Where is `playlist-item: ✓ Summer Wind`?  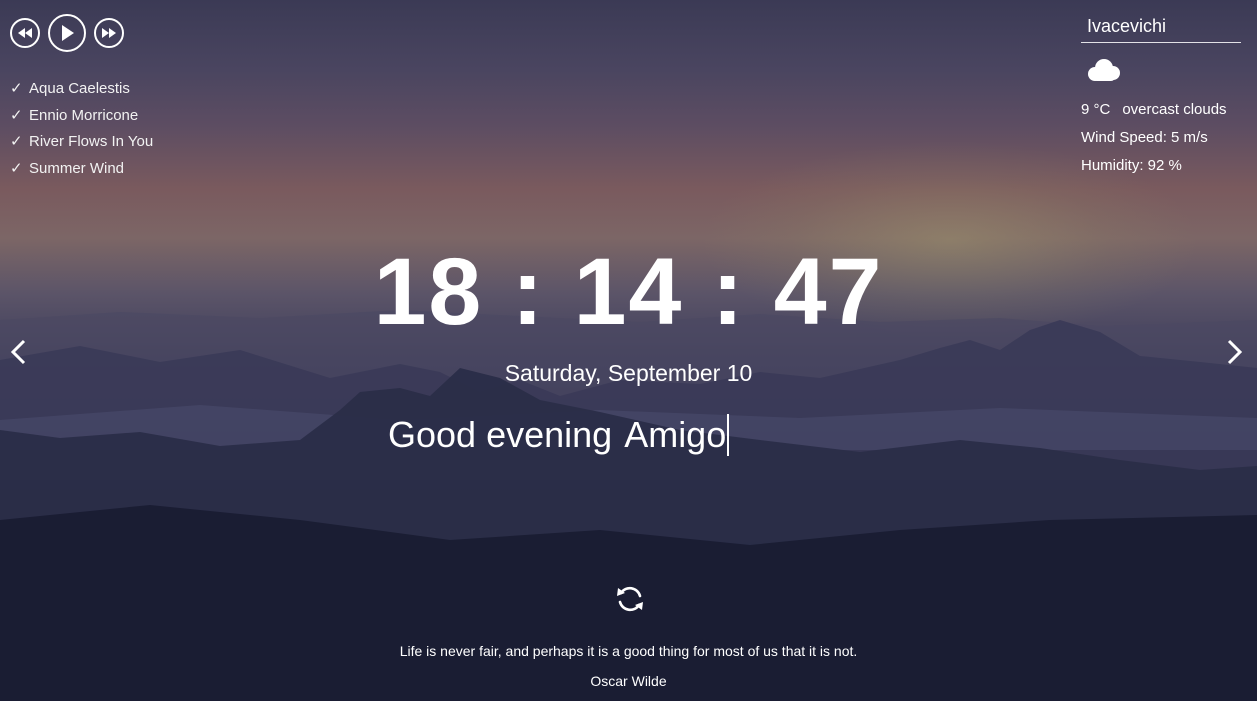 playlist-item: ✓ Summer Wind is located at coordinates (81, 173).